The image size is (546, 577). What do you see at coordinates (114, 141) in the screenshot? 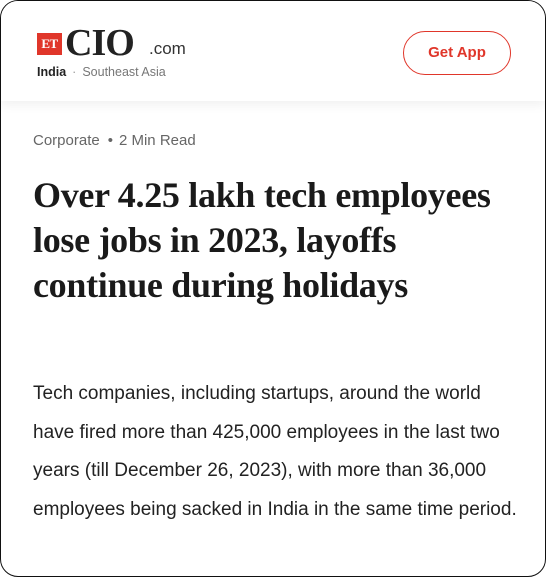
I see `article-meta: Corporate • 2 Min Read` at bounding box center [114, 141].